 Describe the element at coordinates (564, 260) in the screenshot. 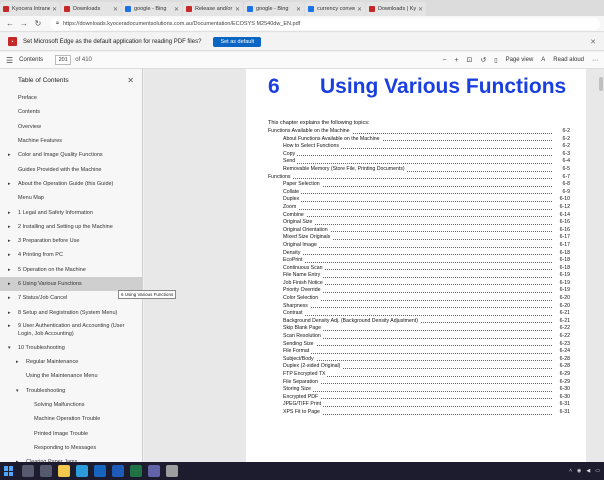

I see `chapter-toc-page: 6-18` at that location.